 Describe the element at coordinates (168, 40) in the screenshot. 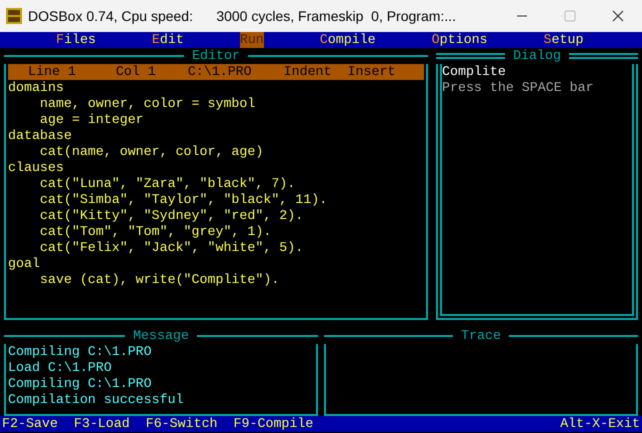

I see `menu-item: Edit` at that location.